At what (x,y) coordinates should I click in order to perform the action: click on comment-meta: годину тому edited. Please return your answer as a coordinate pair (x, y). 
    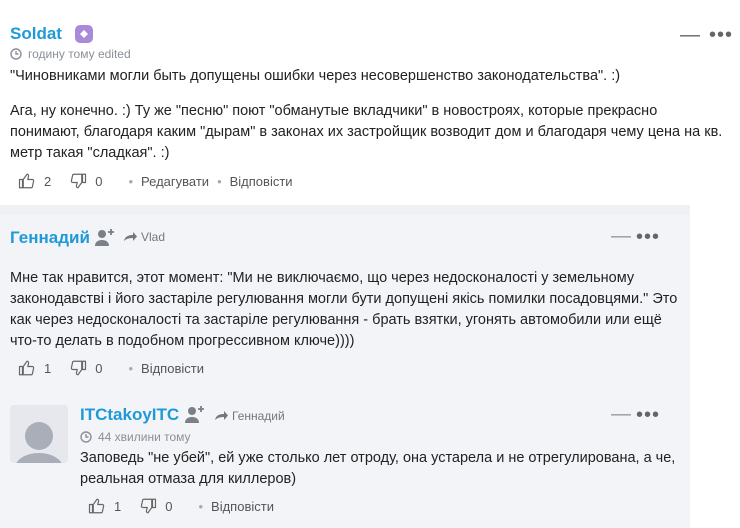
    Looking at the image, I should click on (70, 54).